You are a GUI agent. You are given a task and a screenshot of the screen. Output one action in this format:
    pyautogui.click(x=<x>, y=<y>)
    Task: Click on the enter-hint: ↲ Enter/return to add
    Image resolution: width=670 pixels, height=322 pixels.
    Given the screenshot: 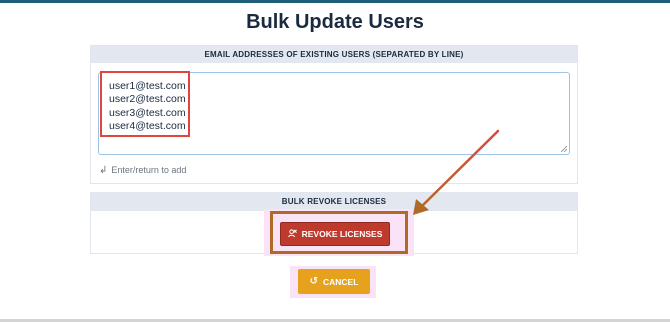 What is the action you would take?
    pyautogui.click(x=142, y=170)
    